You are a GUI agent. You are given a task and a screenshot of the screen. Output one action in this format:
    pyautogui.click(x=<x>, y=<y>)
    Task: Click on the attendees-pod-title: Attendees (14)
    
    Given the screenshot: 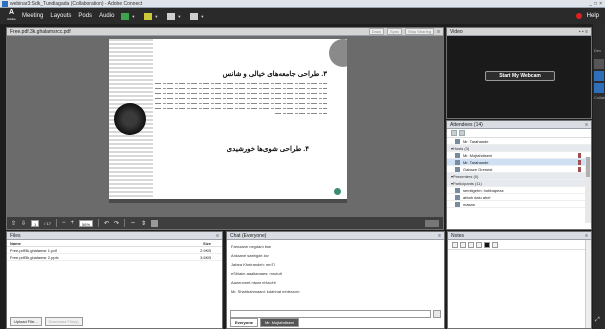 What is the action you would take?
    pyautogui.click(x=466, y=124)
    